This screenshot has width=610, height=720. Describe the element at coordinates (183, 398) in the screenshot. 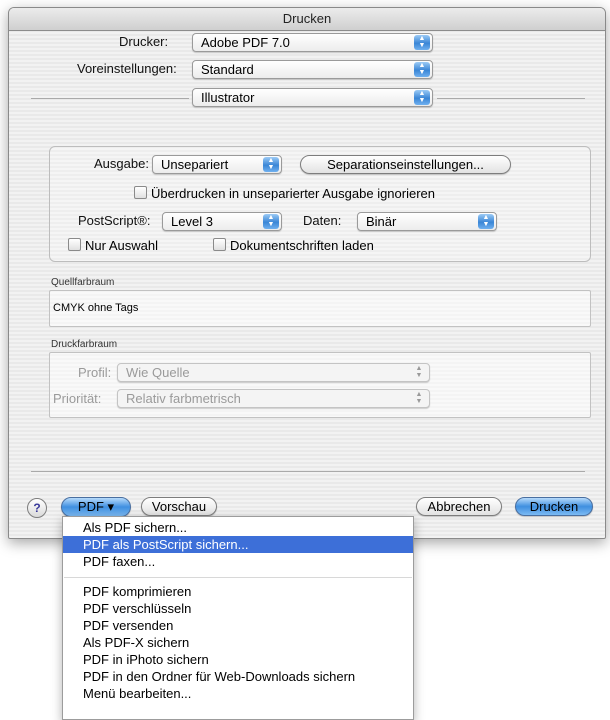

I see `intent-value: Relativ farbmetrisch` at that location.